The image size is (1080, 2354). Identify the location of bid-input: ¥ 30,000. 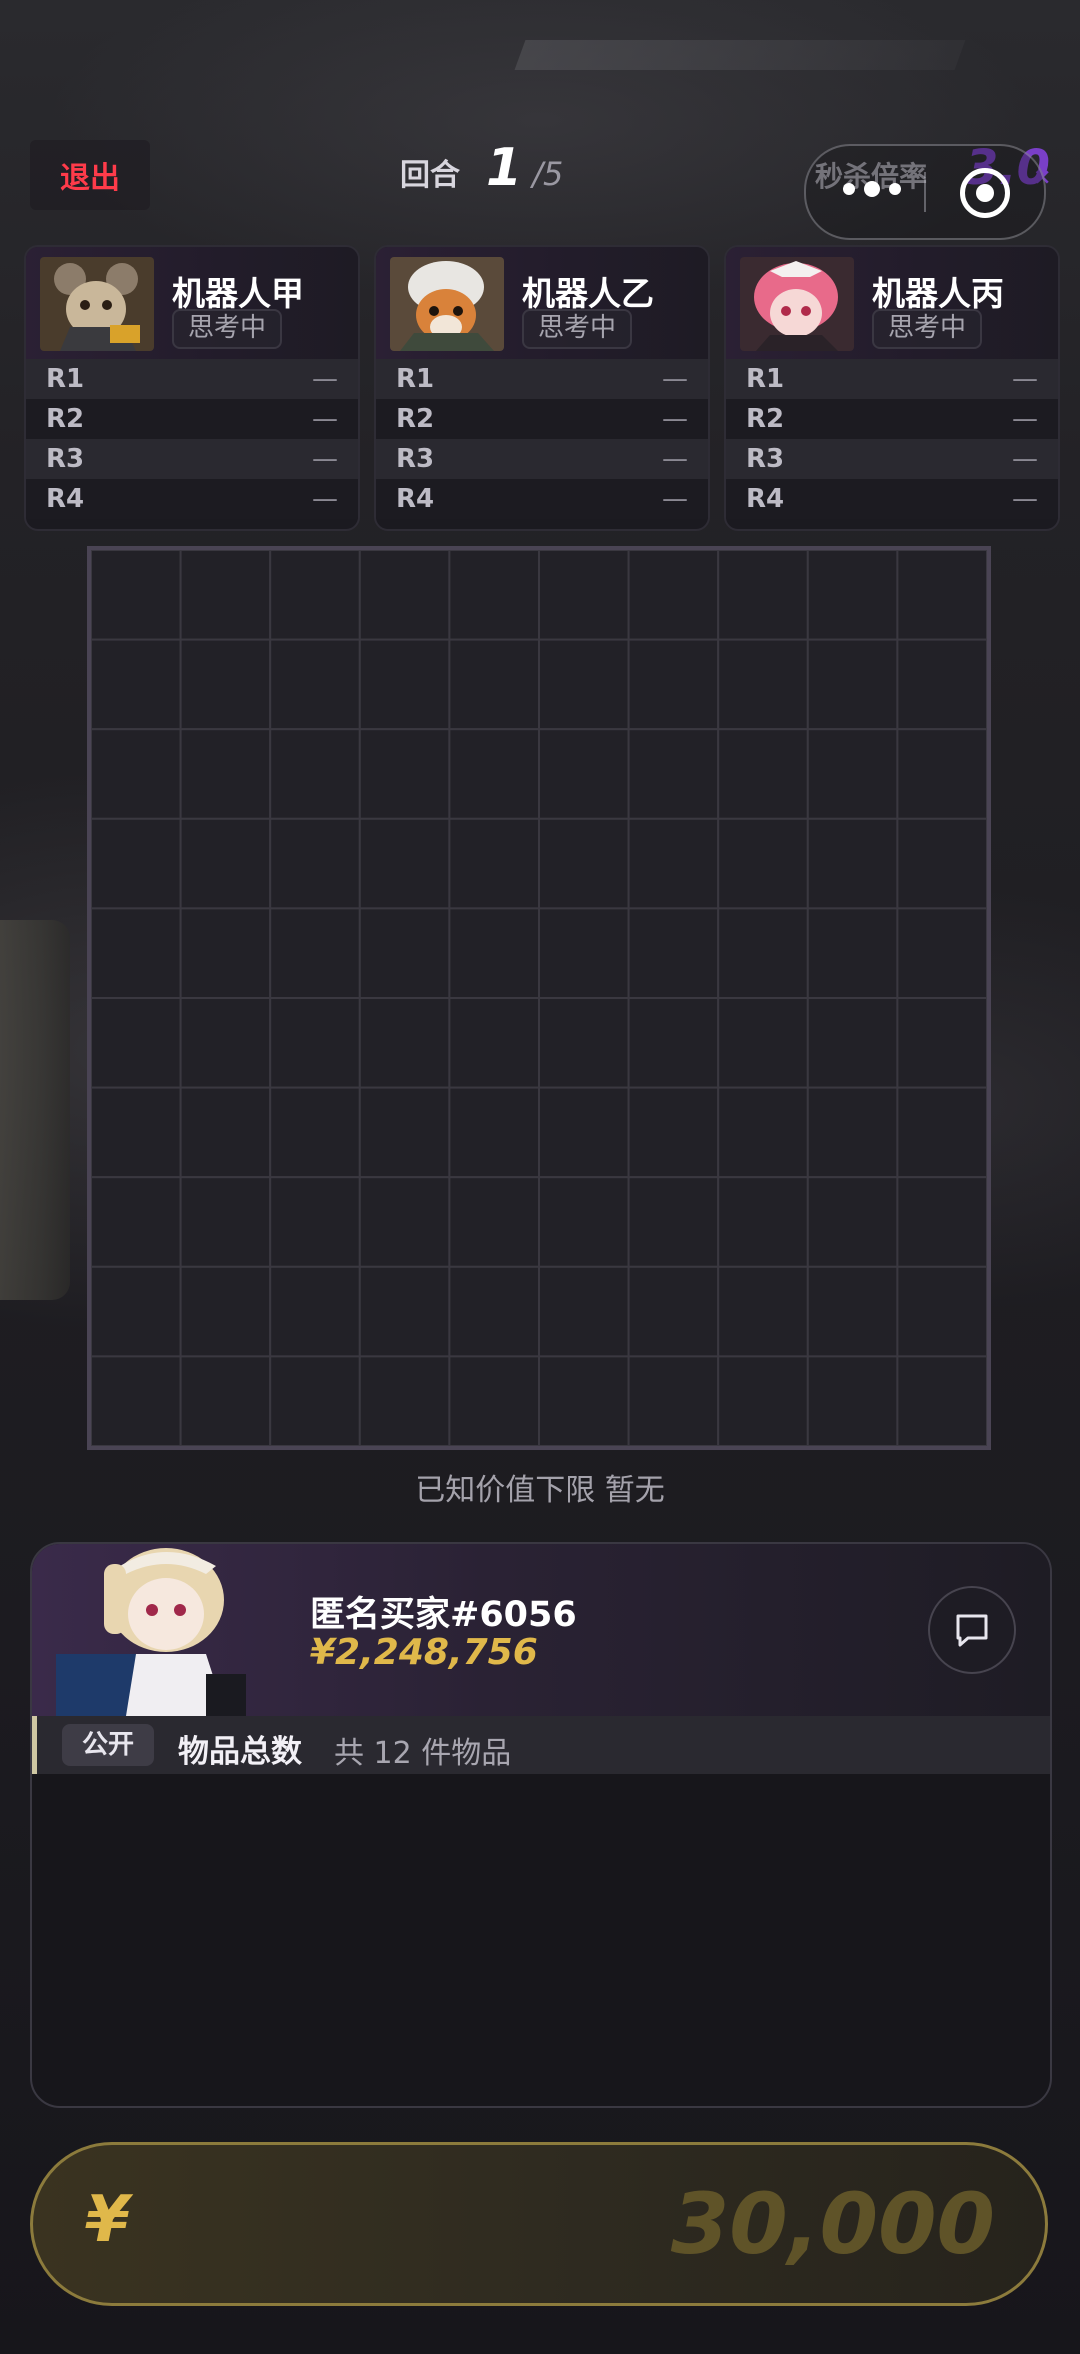
(539, 2224).